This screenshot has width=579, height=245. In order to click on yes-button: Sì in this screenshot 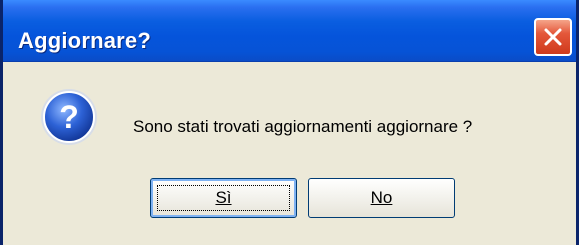, I will do `click(223, 198)`.